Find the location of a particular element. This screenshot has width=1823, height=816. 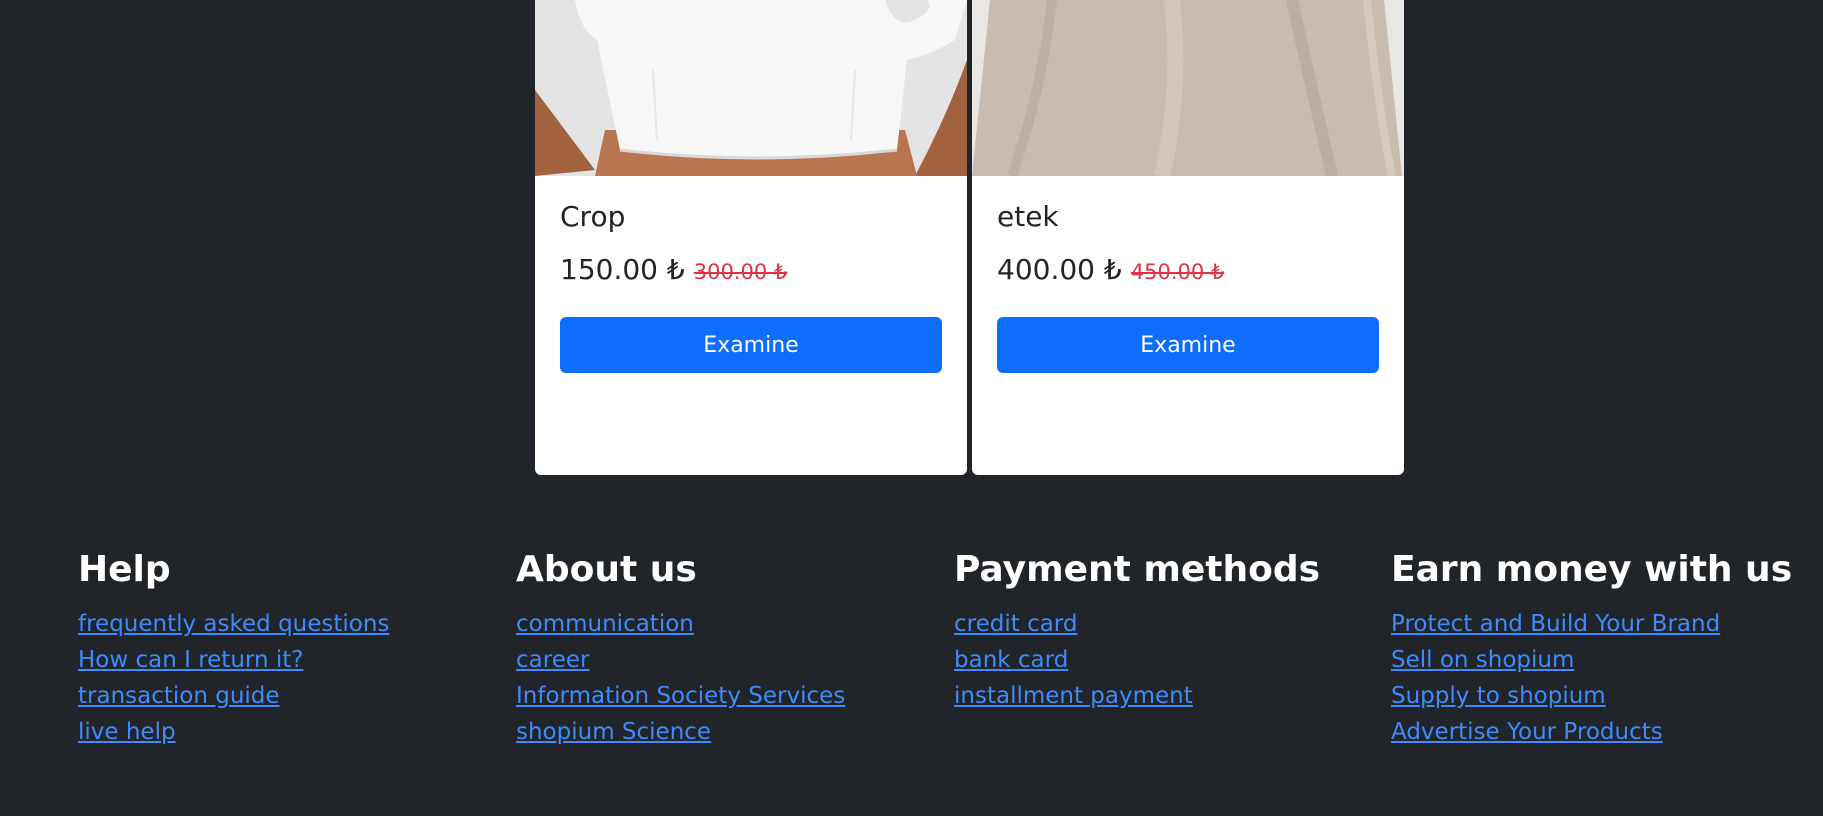

product-title: Crop is located at coordinates (593, 216).